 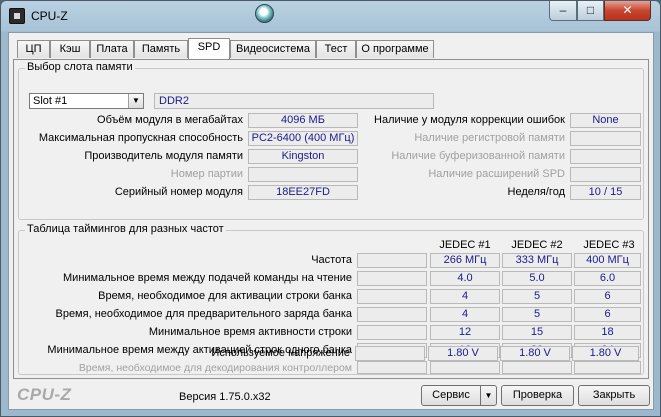 What do you see at coordinates (125, 229) in the screenshot?
I see `timings-group-title: Таблица таймингов для разных частот` at bounding box center [125, 229].